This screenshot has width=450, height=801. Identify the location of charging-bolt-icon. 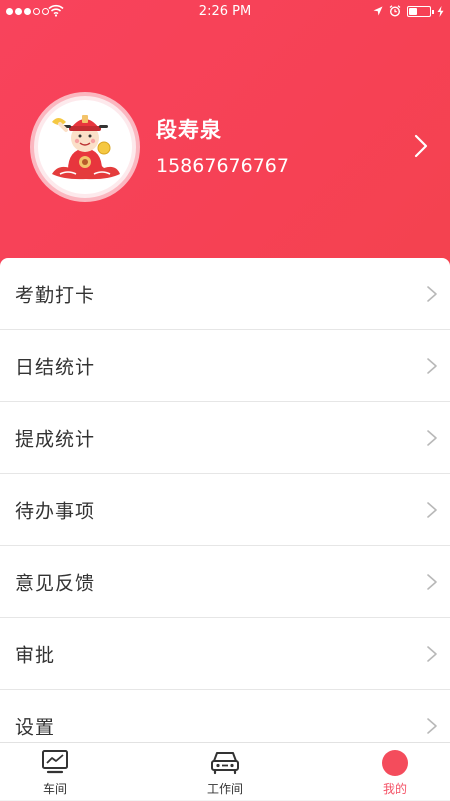
(440, 11).